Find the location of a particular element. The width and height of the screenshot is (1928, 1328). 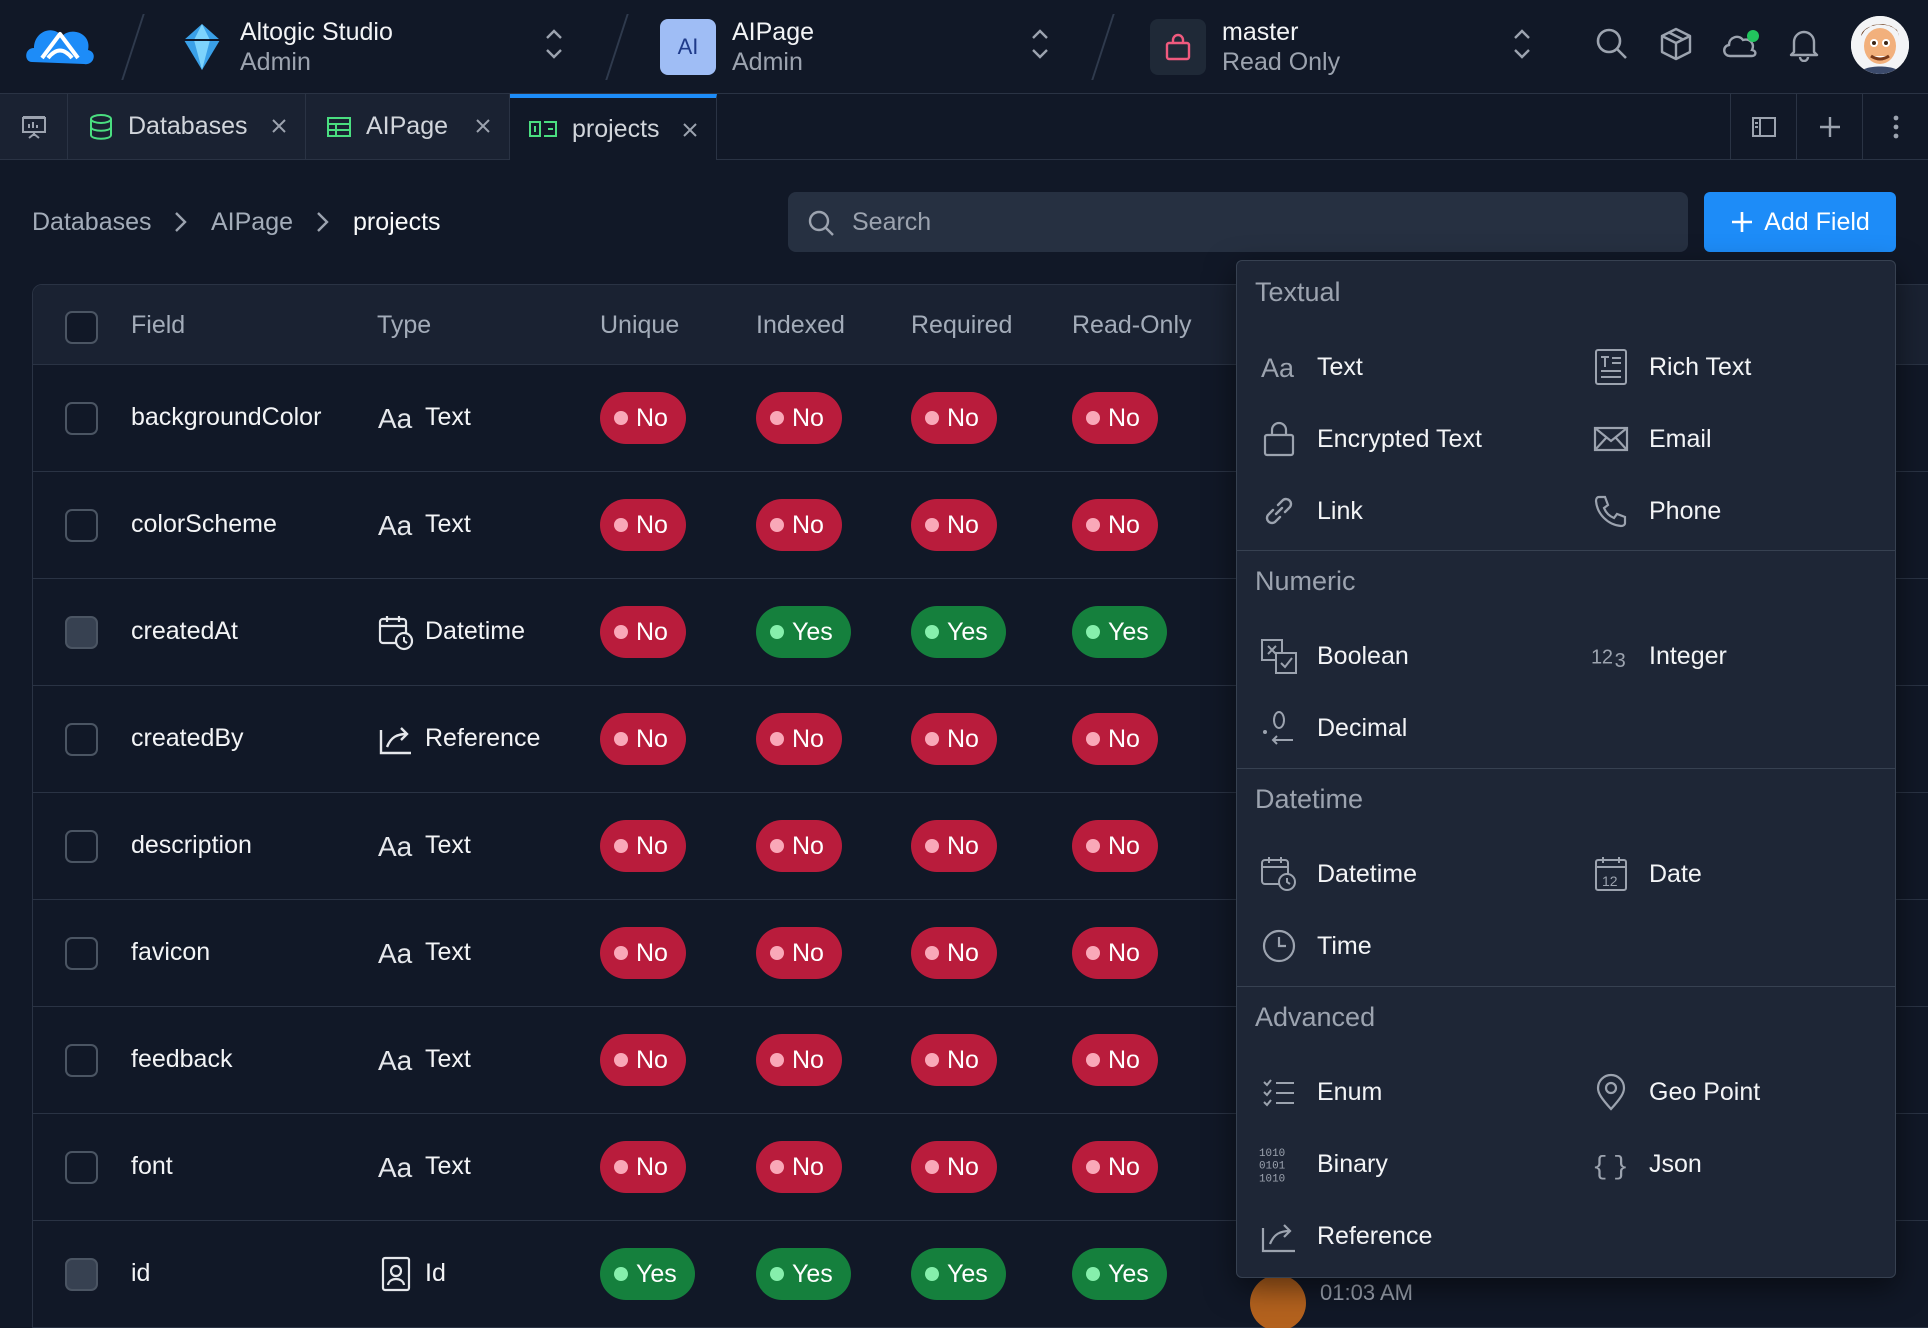

menu-item-json: {} Json is located at coordinates (1741, 1164).